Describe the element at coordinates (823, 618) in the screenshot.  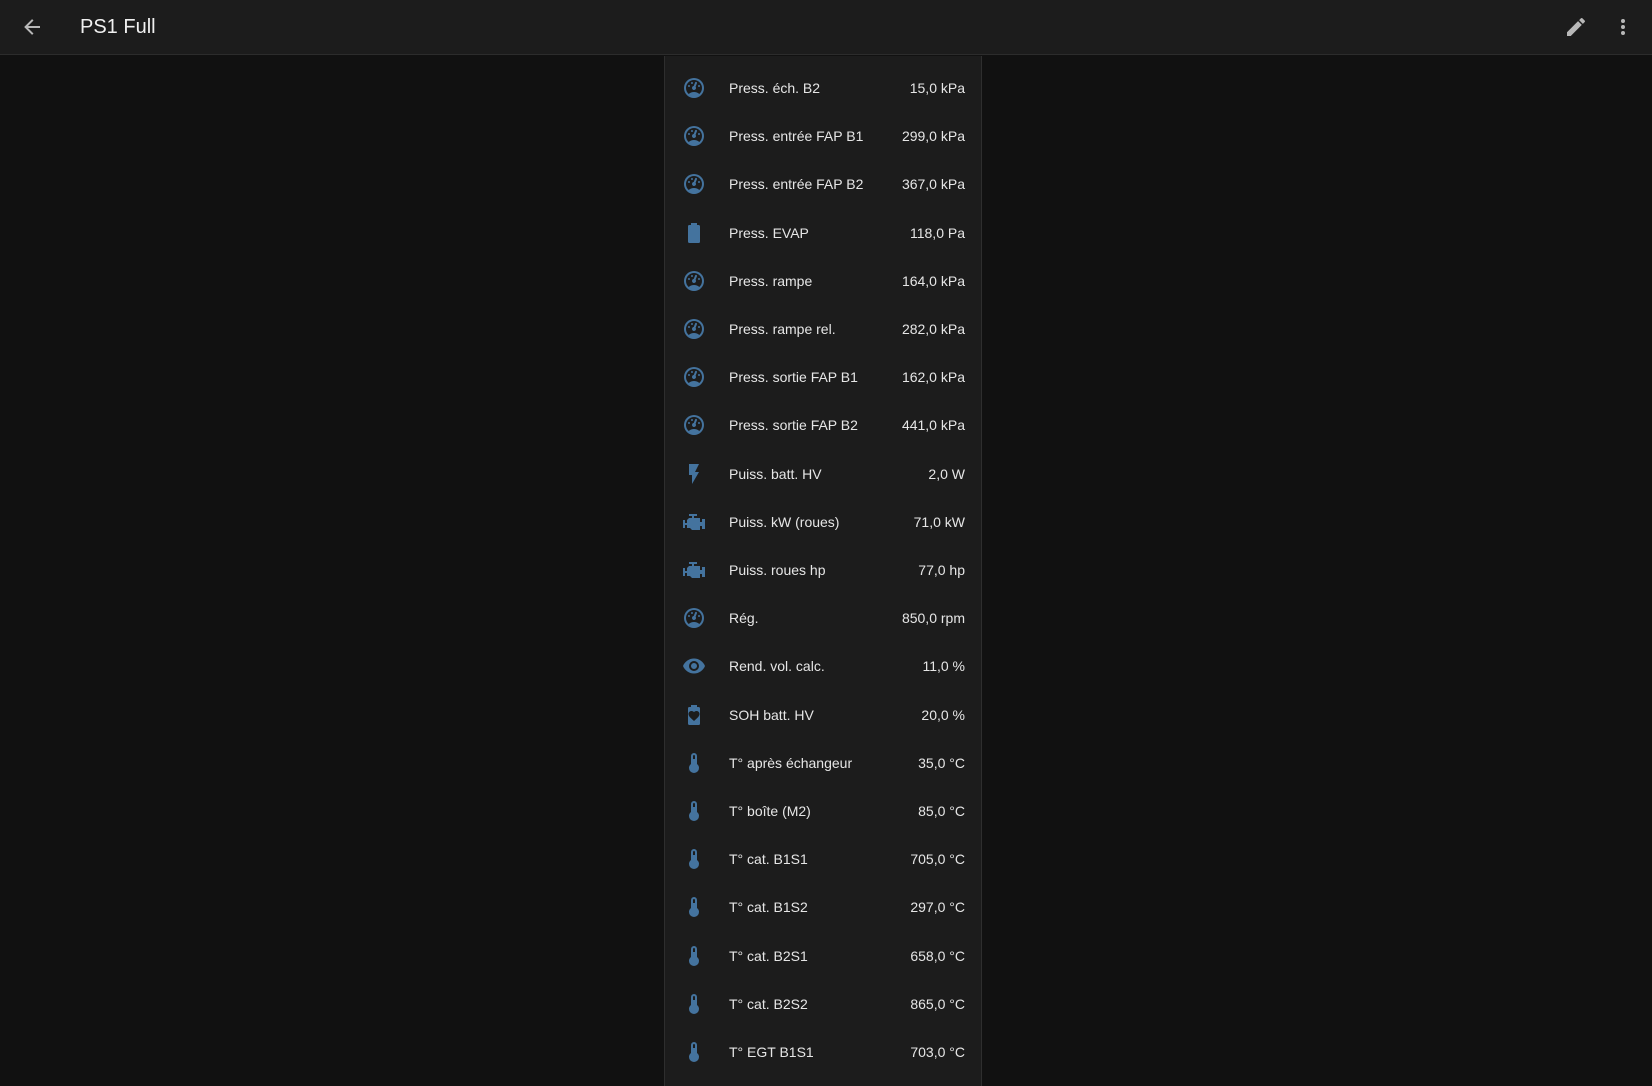
I see `entity-row: Rég. 850,0 rpm` at that location.